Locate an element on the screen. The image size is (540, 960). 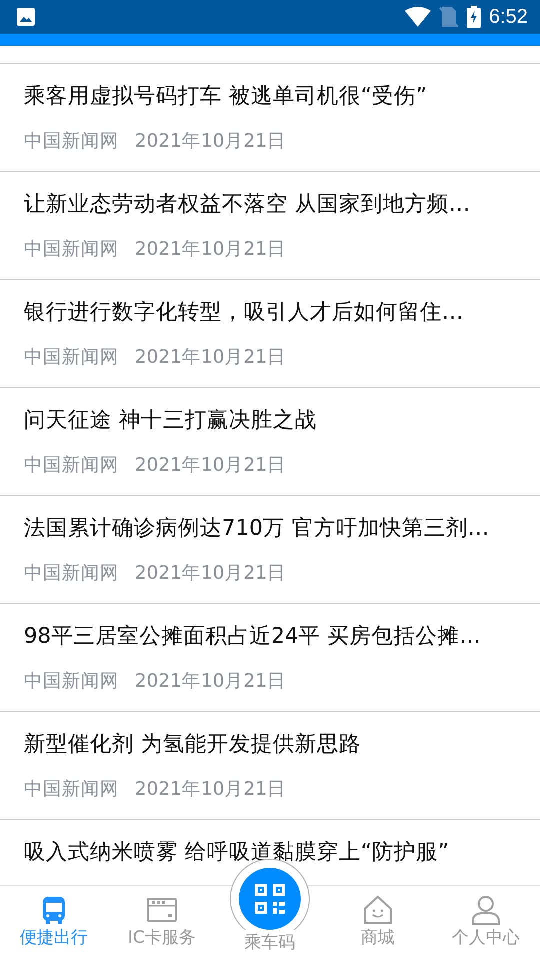
house-icon is located at coordinates (378, 910).